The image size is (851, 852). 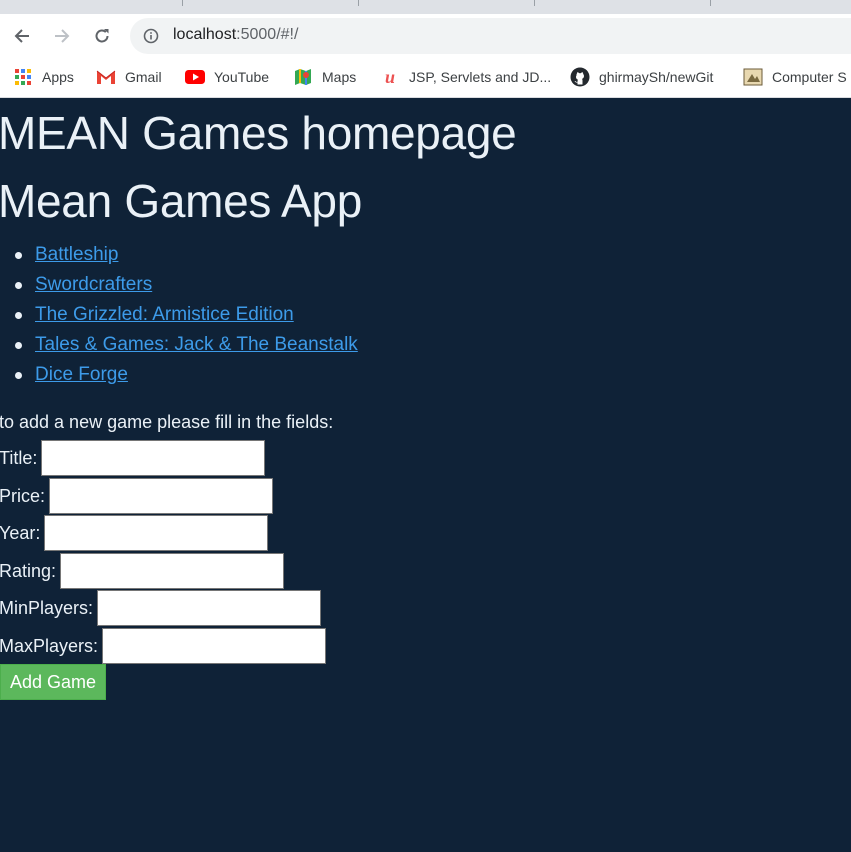 What do you see at coordinates (656, 77) in the screenshot?
I see `bookmark-label: ghirmaySh/newGit` at bounding box center [656, 77].